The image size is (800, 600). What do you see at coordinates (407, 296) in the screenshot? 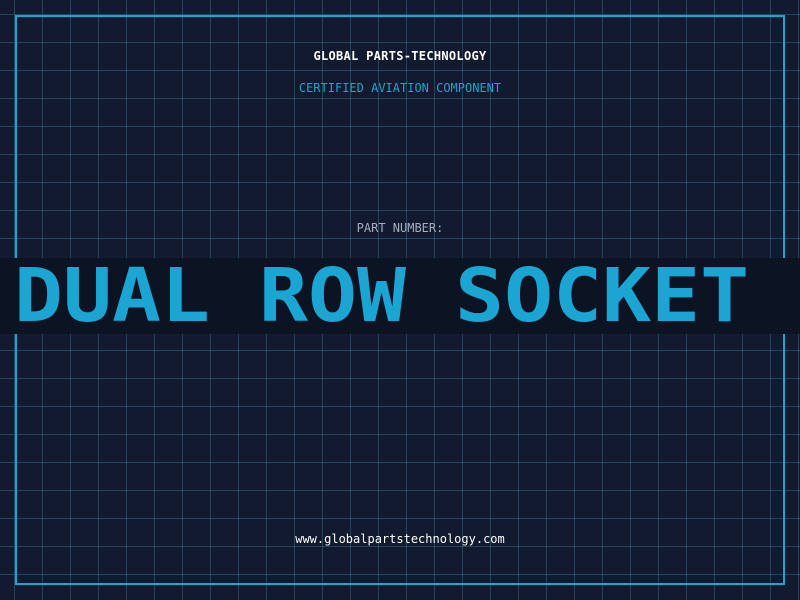
I see `part-number-text: DUAL ROW SOCKET ST` at bounding box center [407, 296].